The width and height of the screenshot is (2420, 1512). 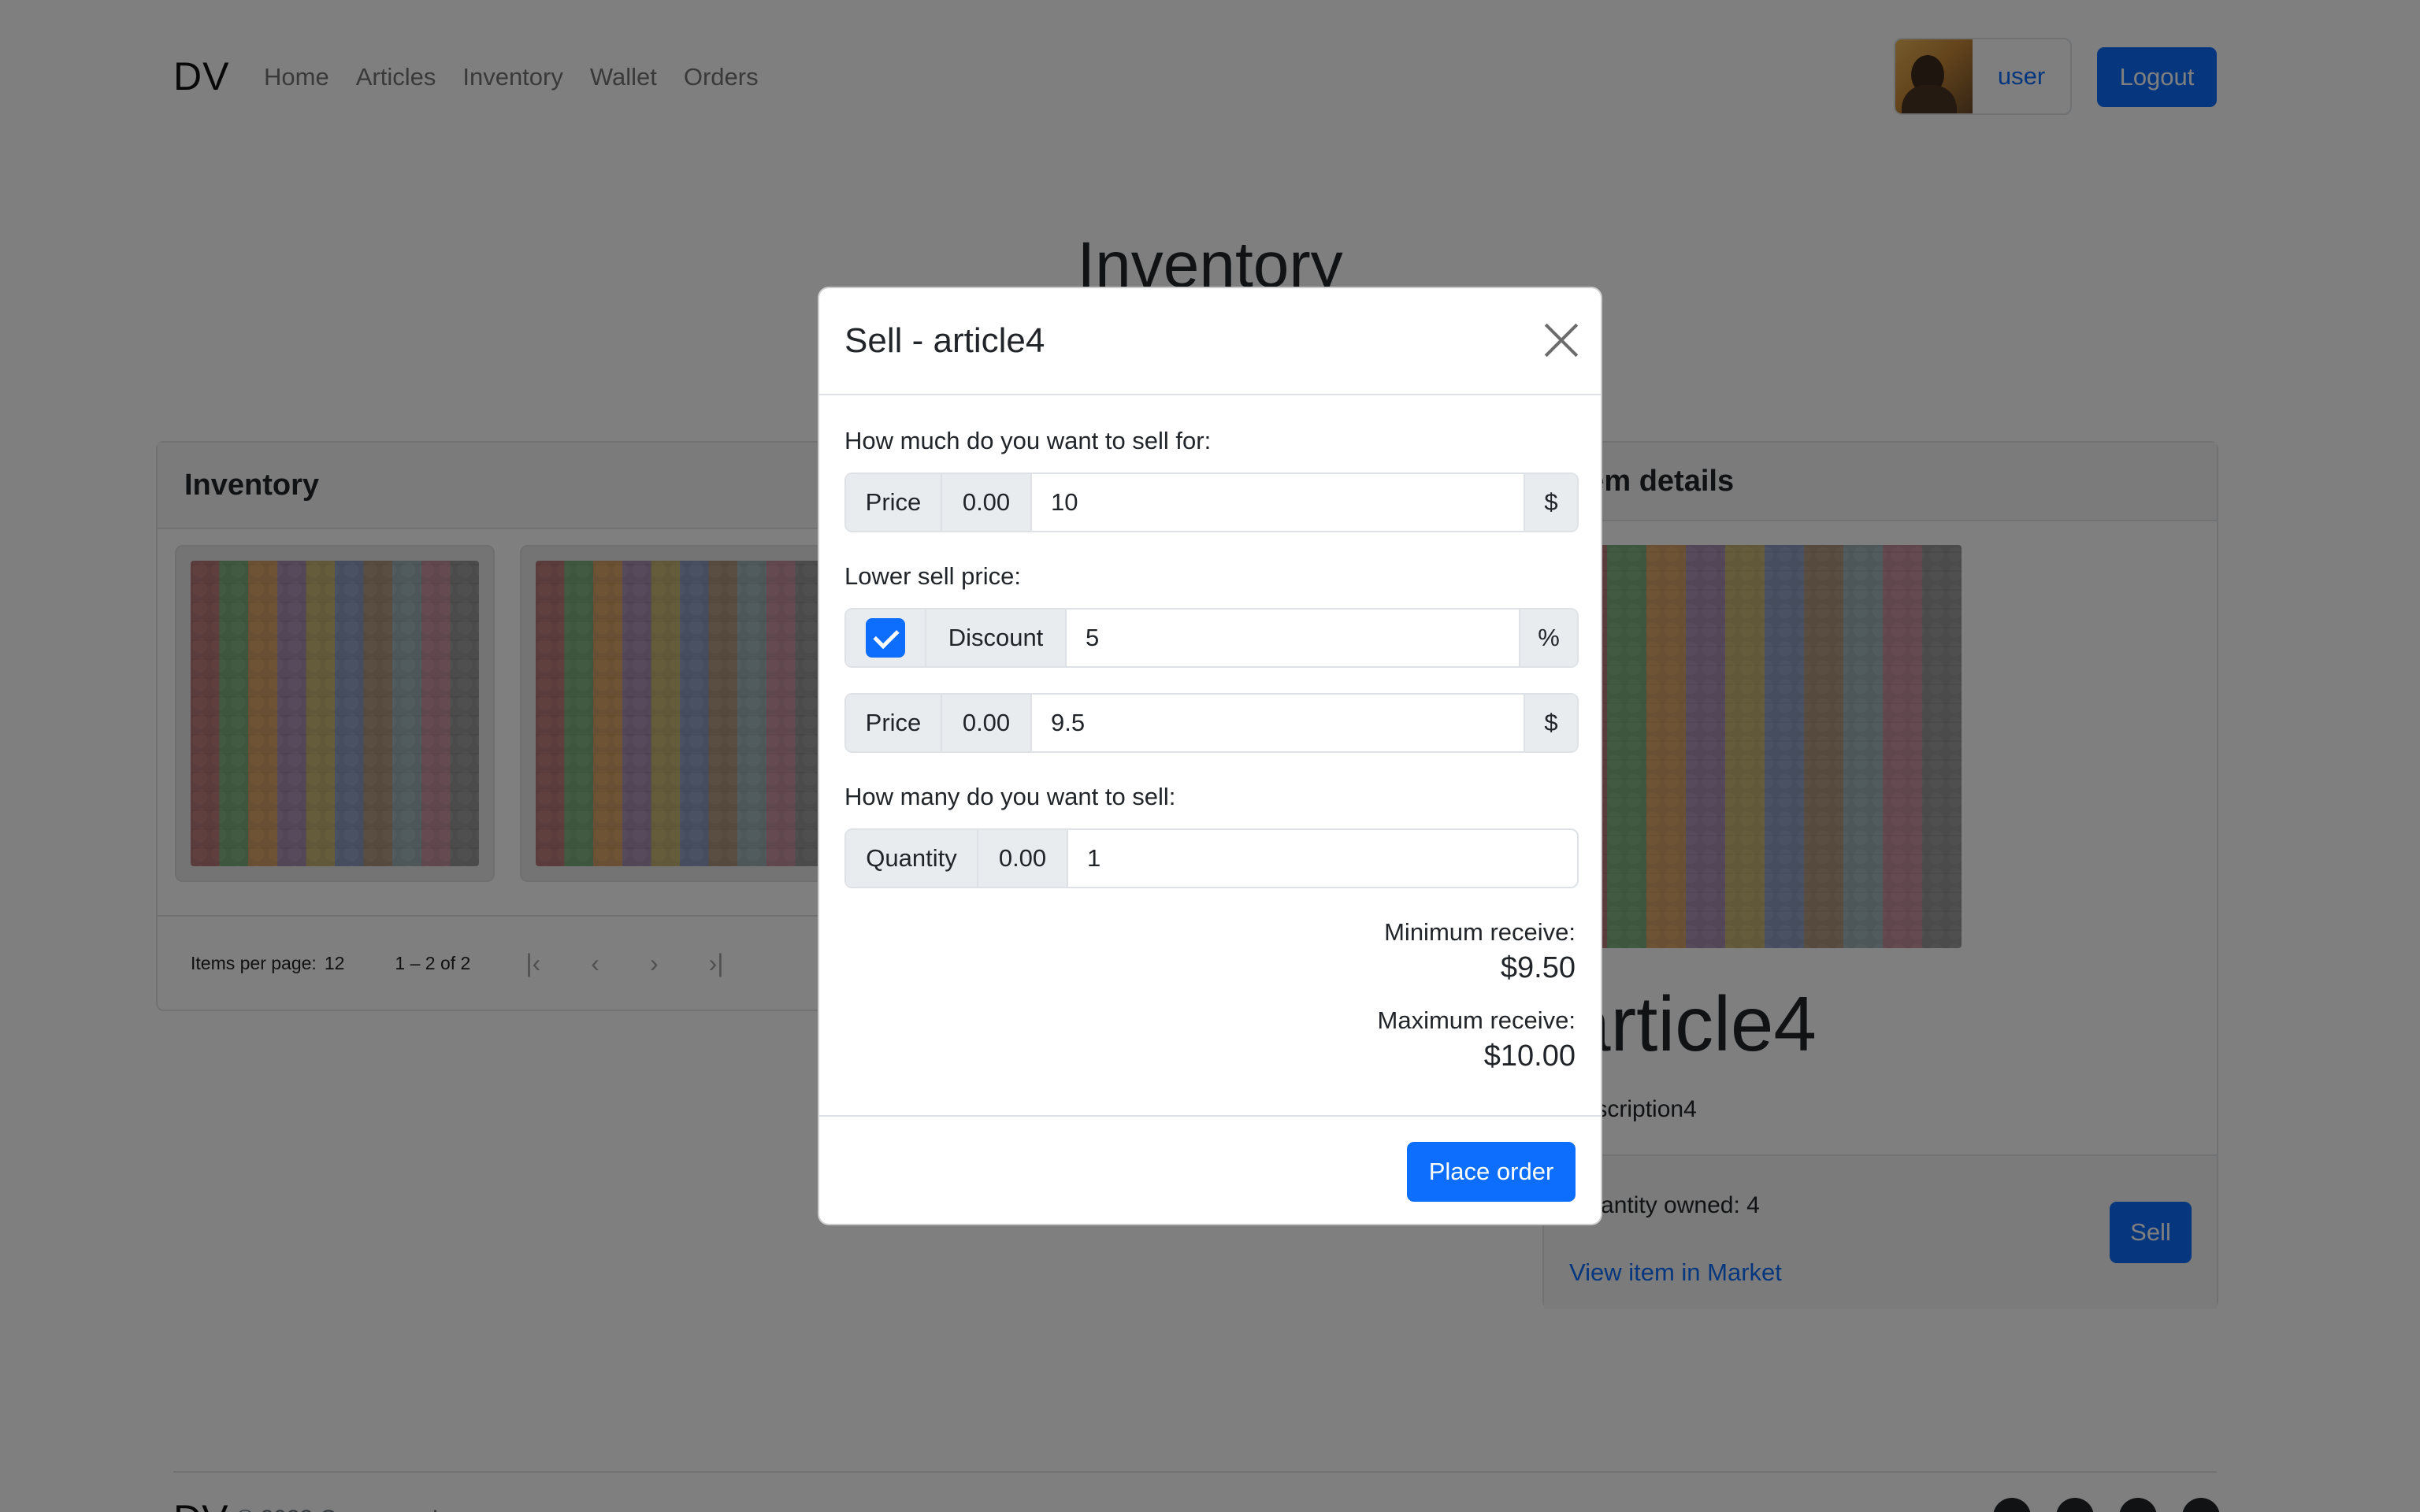 I want to click on minimum-receive-label: Minimum receive:, so click(x=1480, y=932).